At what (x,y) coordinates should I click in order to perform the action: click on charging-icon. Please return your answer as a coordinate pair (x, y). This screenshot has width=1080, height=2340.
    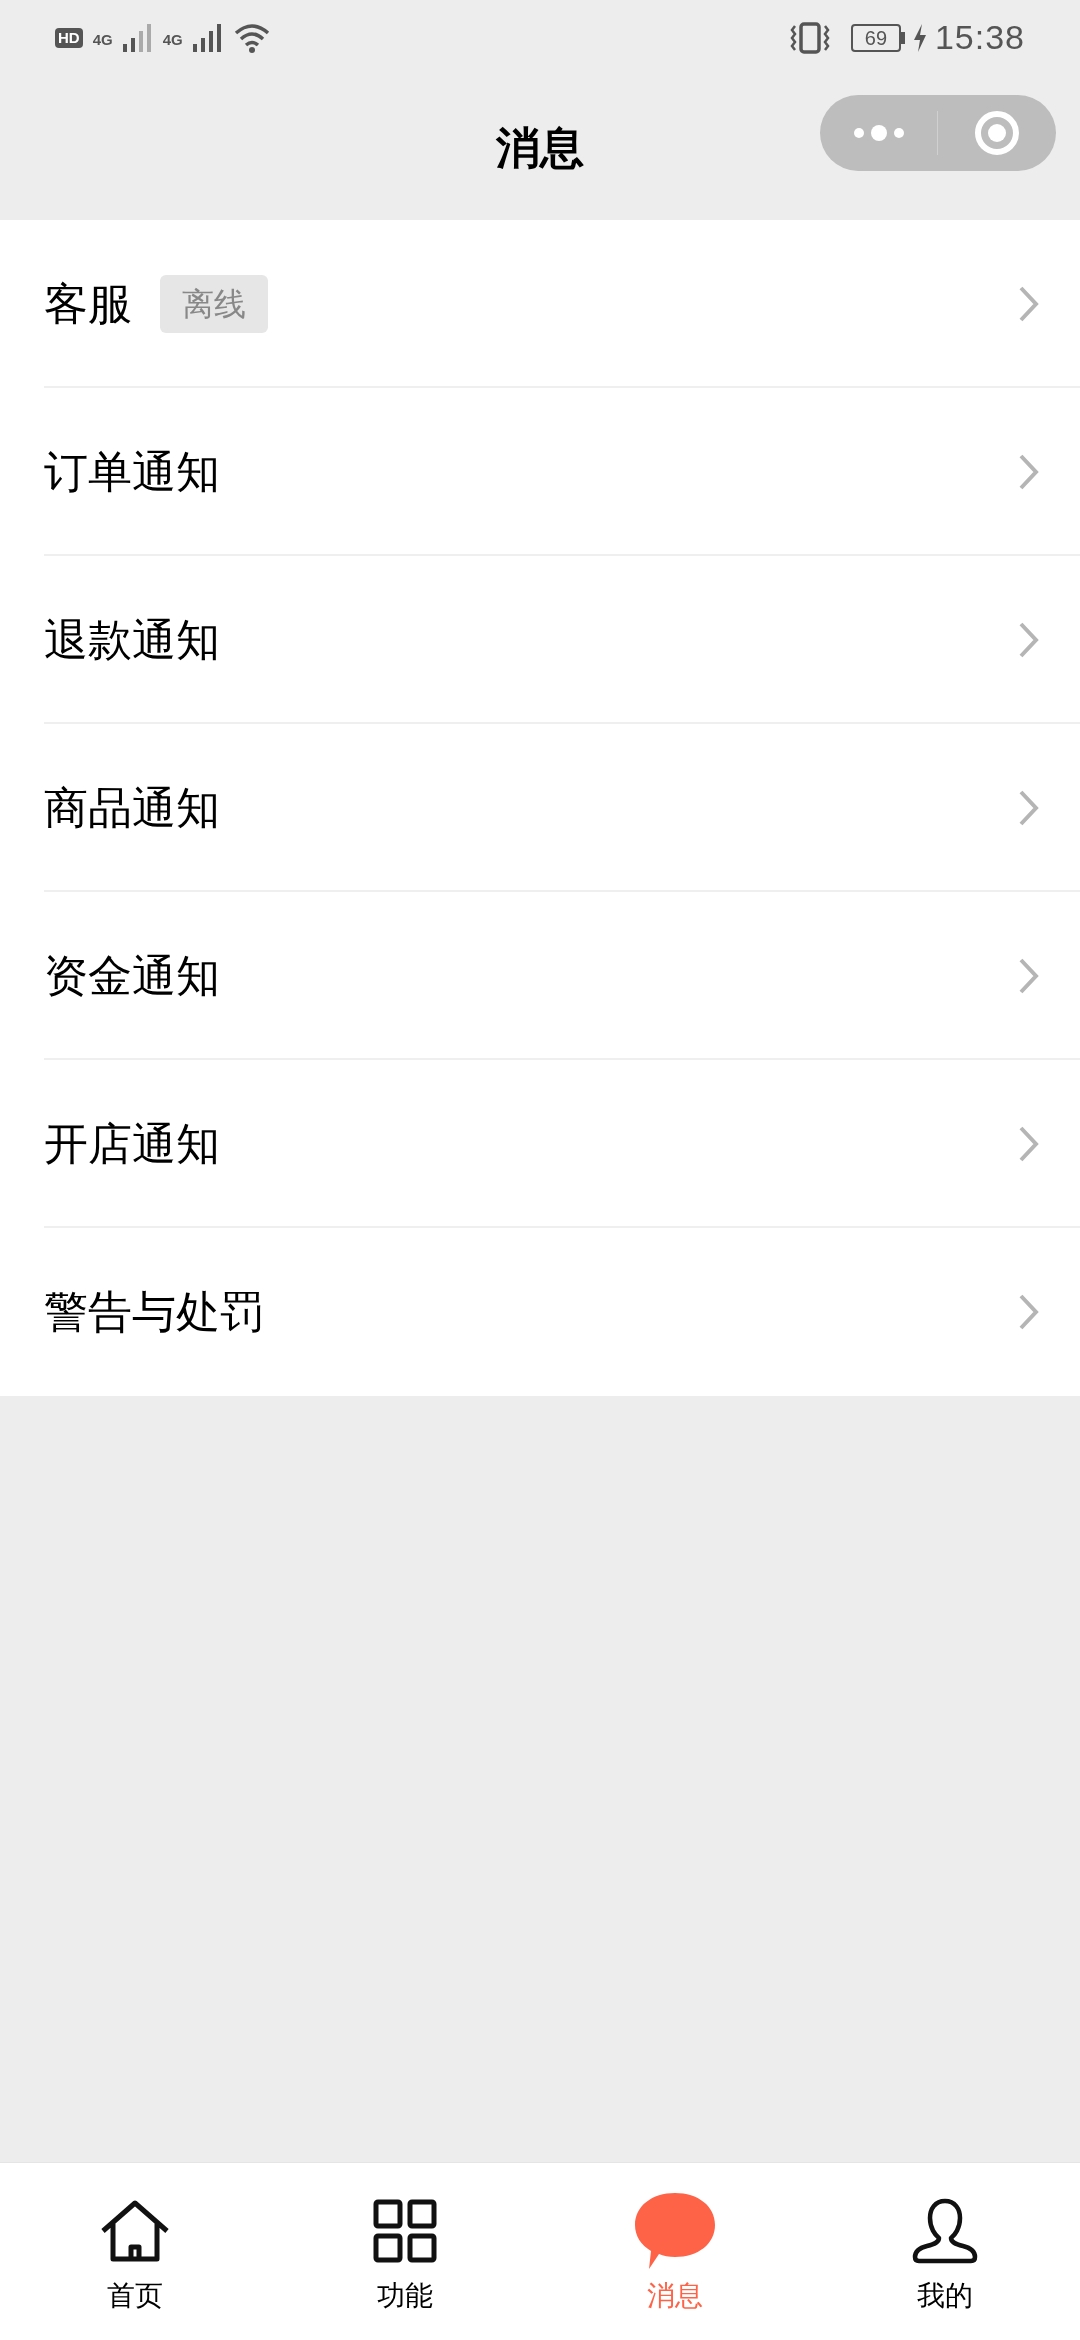
    Looking at the image, I should click on (919, 37).